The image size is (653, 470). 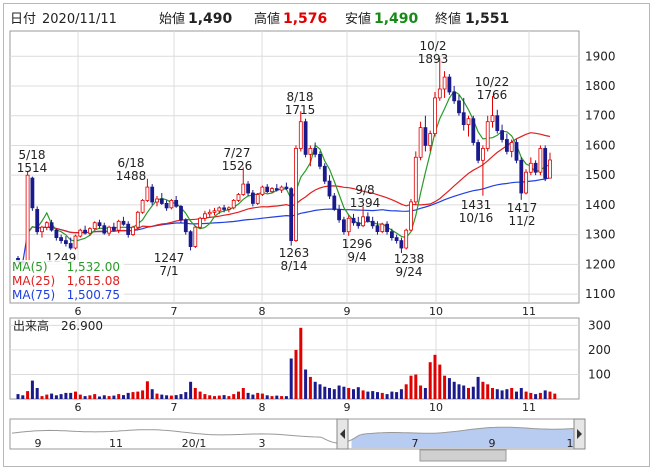 I want to click on navigator-scrollbar, so click(x=463, y=455).